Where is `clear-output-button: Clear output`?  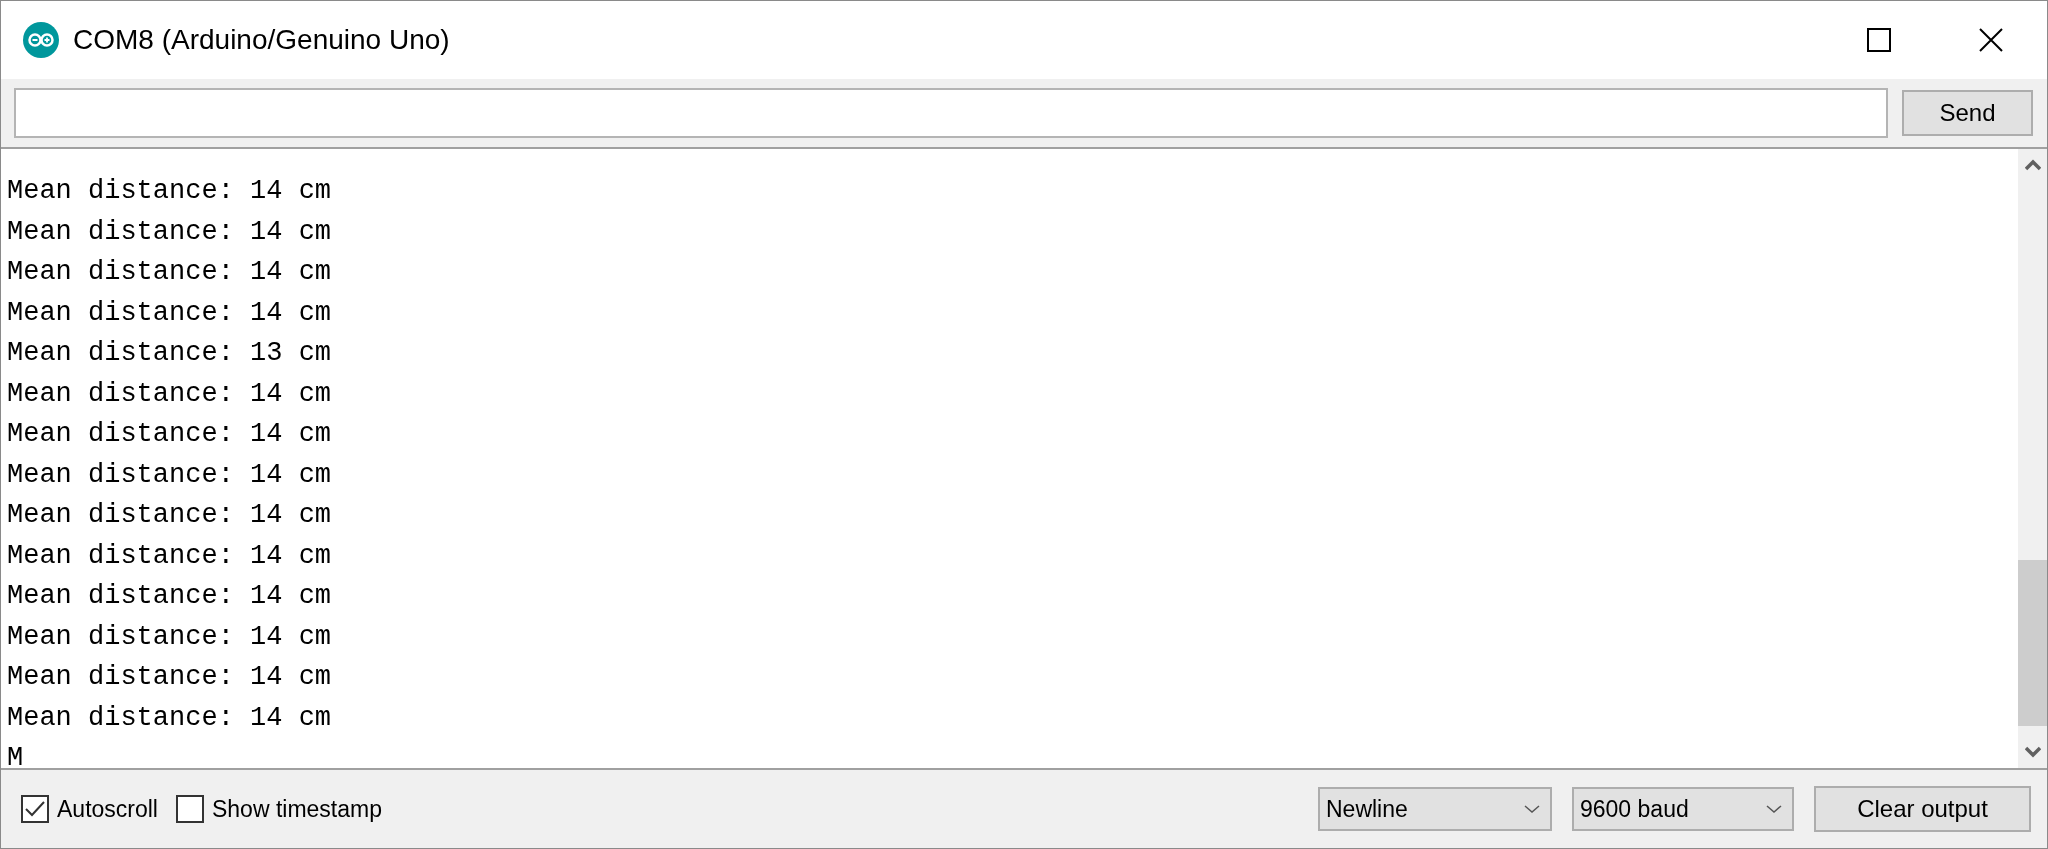 clear-output-button: Clear output is located at coordinates (1922, 809).